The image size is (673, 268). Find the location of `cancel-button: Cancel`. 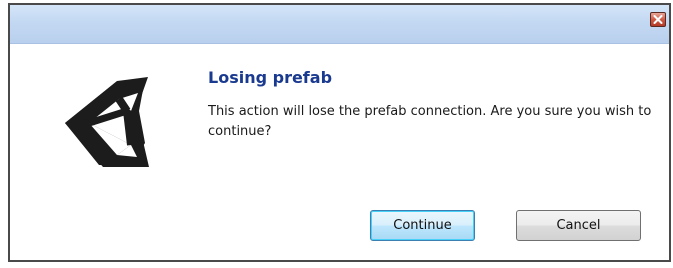

cancel-button: Cancel is located at coordinates (578, 225).